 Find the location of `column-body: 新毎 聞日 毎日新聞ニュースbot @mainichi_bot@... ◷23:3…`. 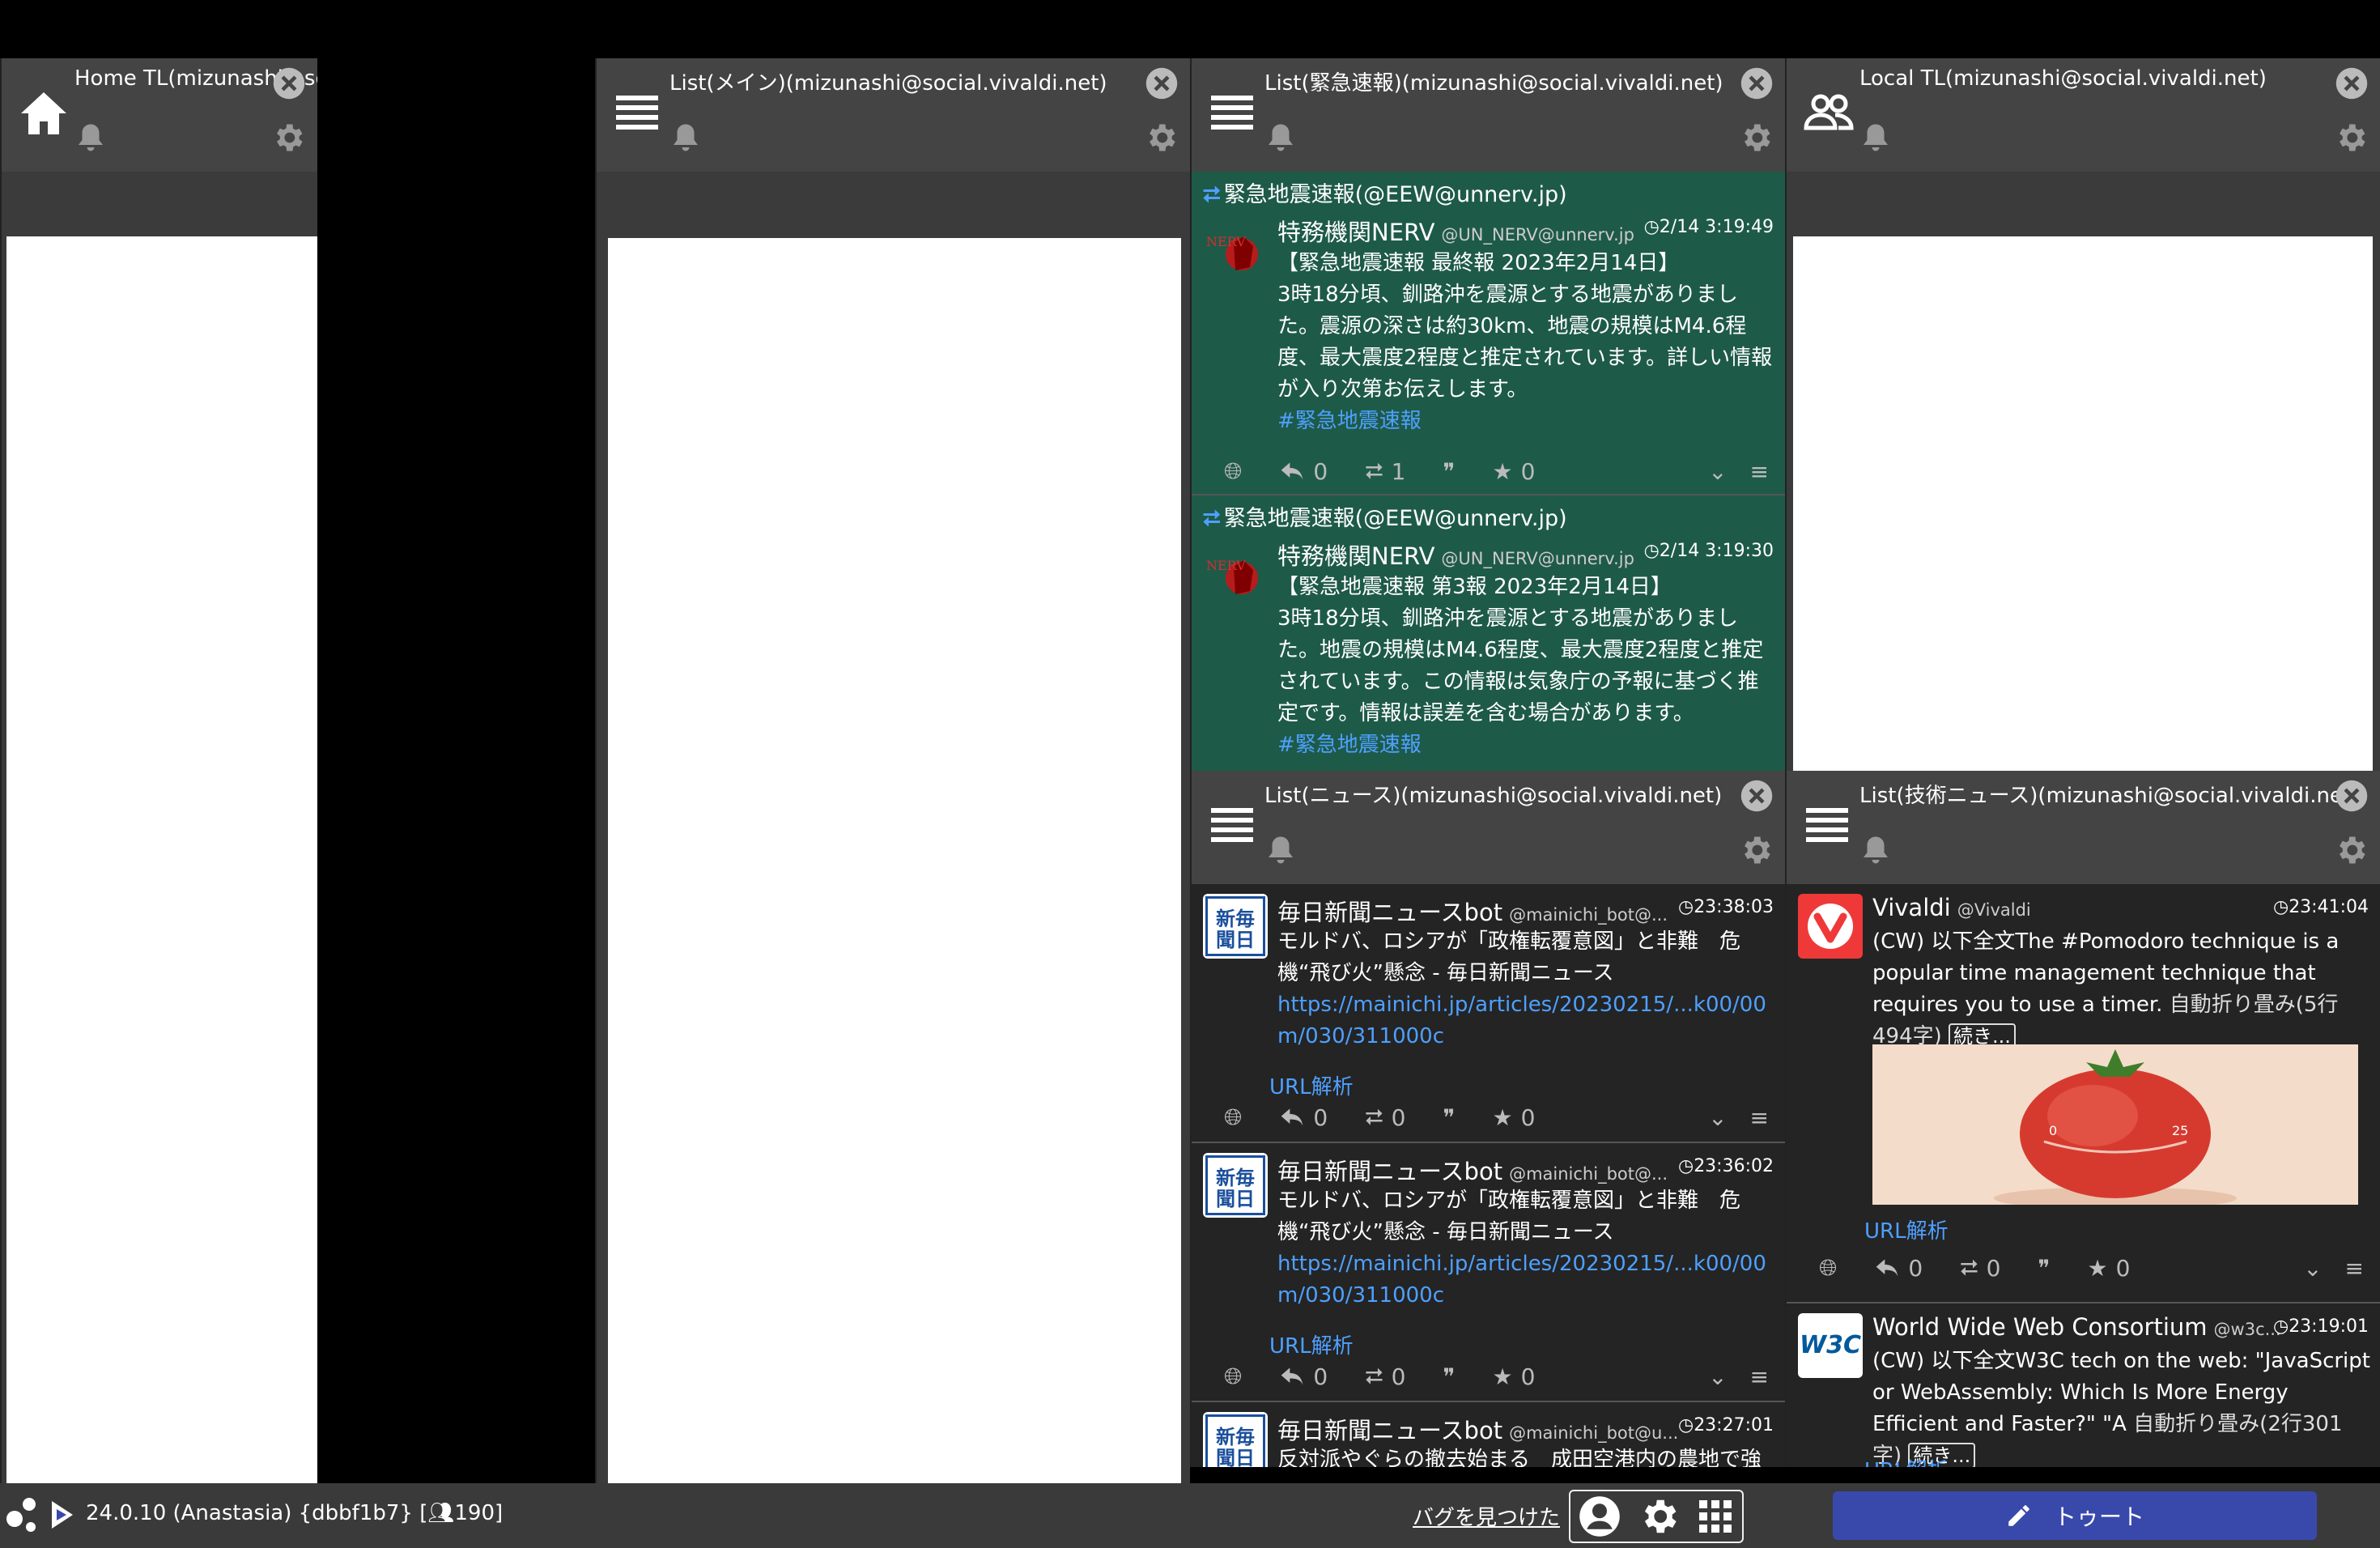

column-body: 新毎 聞日 毎日新聞ニュースbot @mainichi_bot@... ◷23:3… is located at coordinates (1488, 1175).